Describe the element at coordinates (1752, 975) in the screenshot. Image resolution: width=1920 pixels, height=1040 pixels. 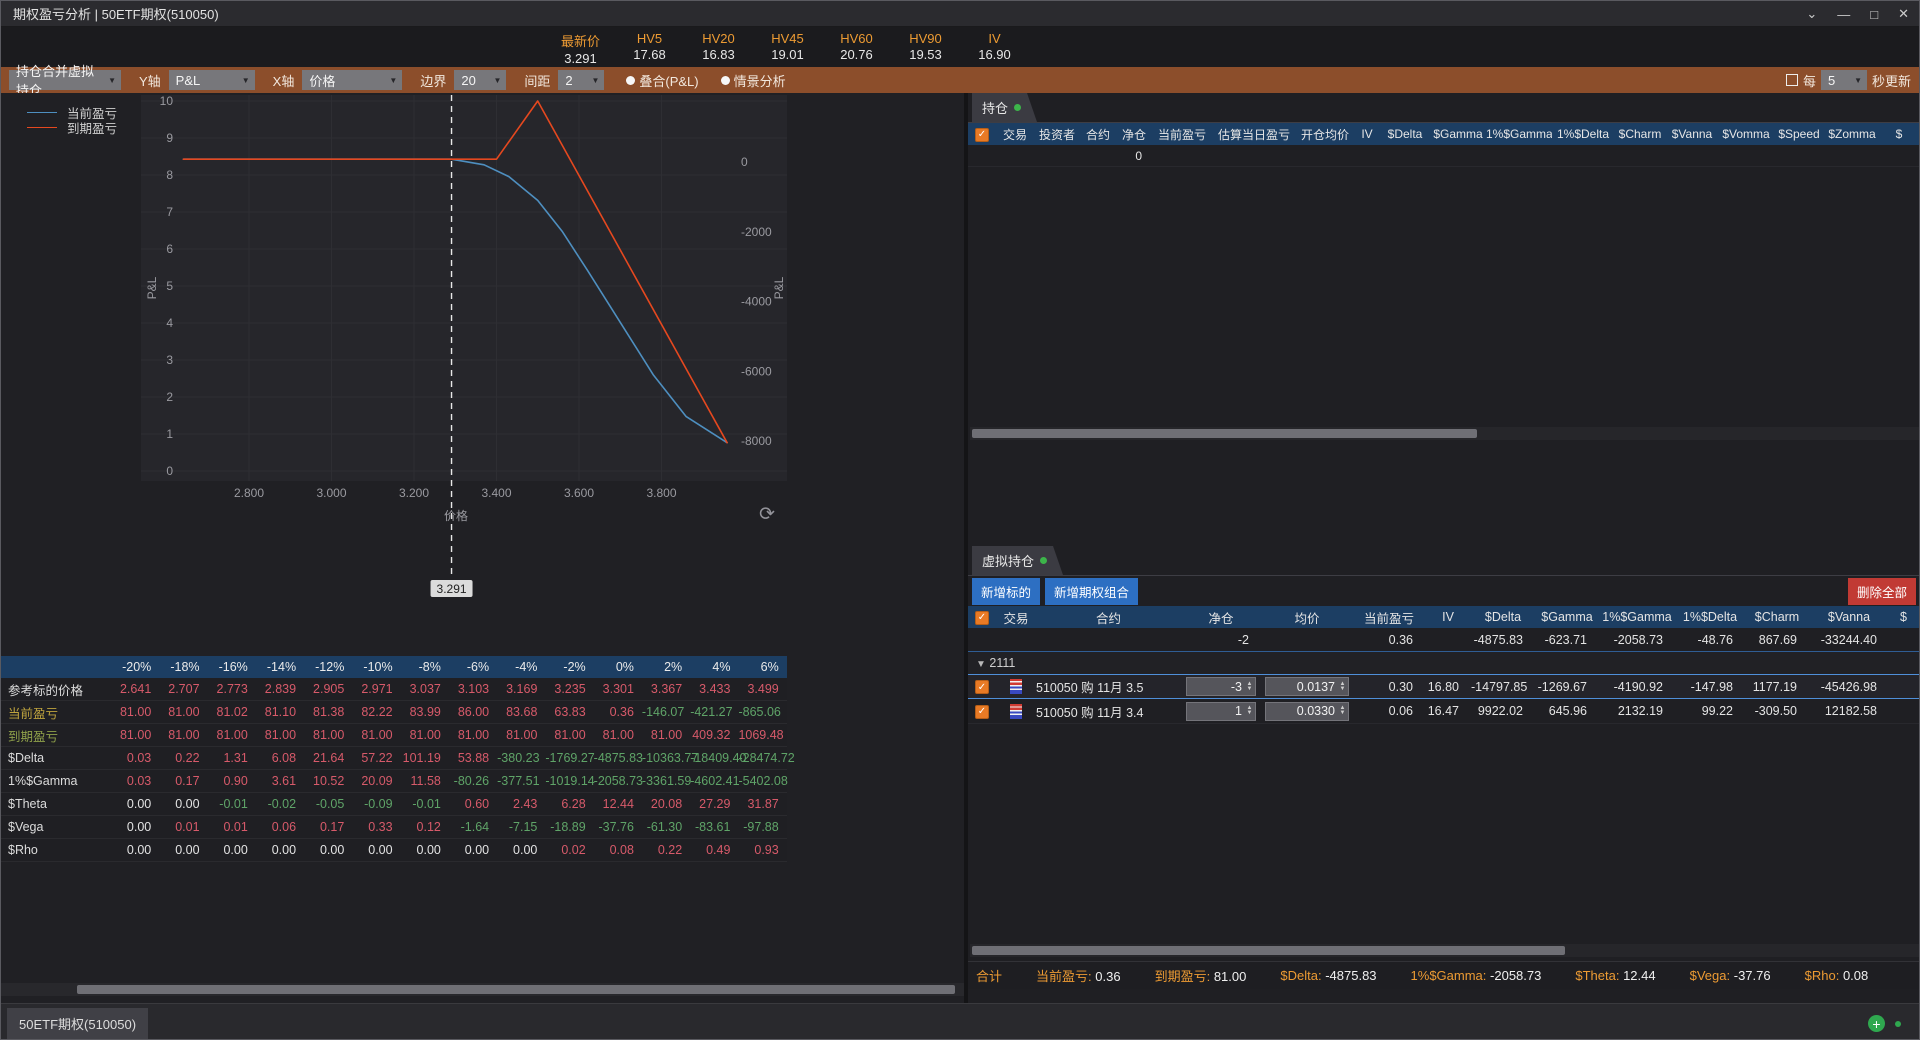
I see `total-value: -37.76` at that location.